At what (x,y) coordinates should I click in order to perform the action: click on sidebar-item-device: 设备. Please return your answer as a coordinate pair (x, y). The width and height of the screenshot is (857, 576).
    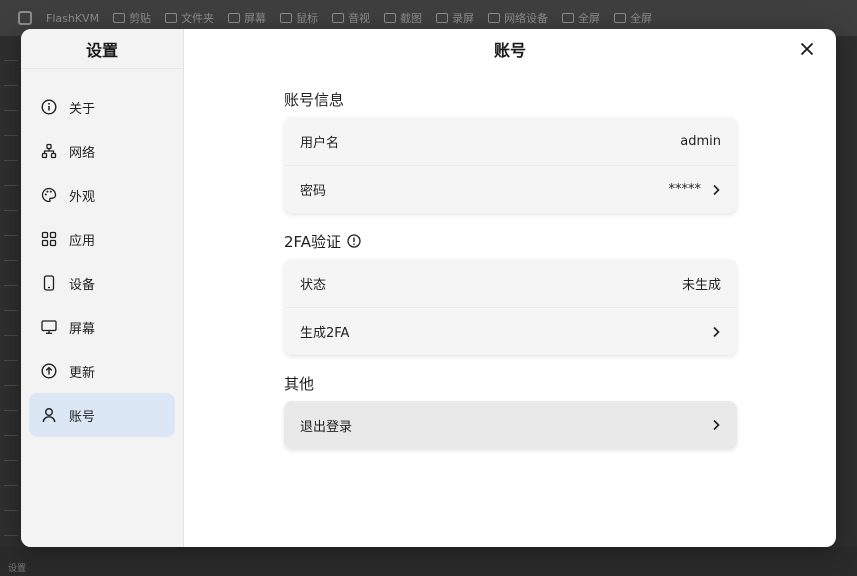
    Looking at the image, I should click on (102, 283).